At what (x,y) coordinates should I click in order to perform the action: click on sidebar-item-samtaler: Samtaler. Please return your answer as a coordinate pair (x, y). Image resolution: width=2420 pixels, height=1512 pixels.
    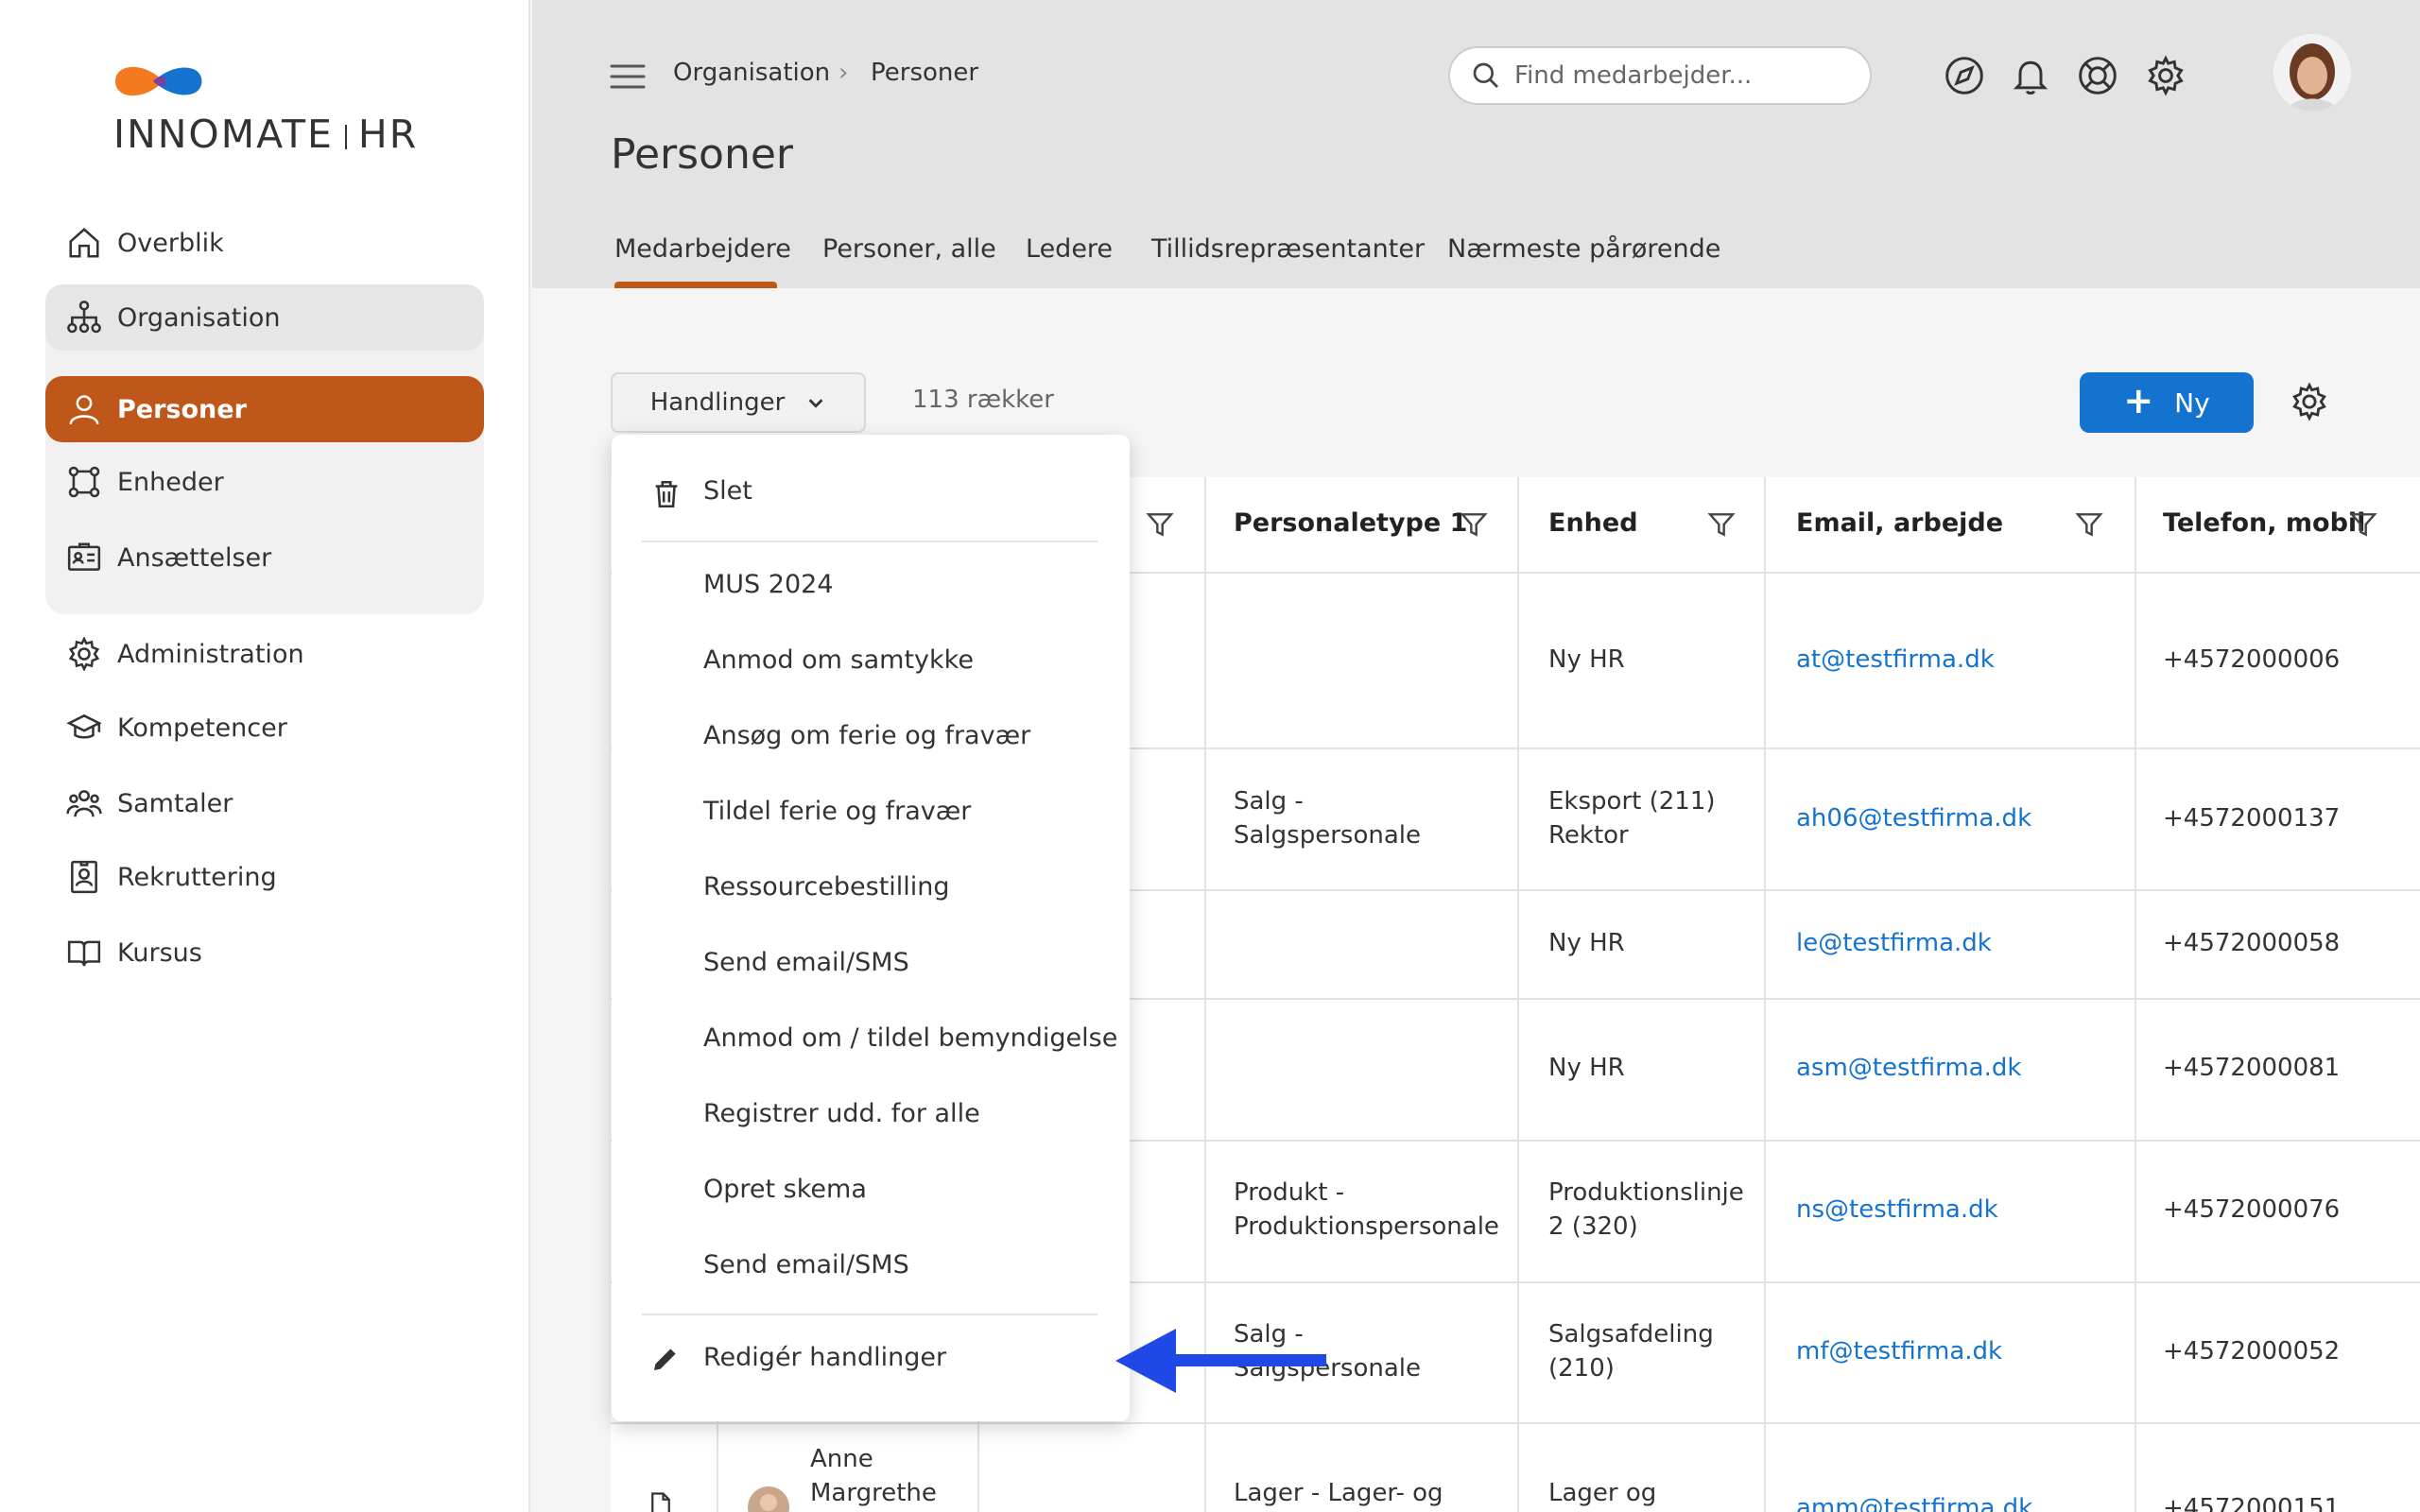
    Looking at the image, I should click on (264, 803).